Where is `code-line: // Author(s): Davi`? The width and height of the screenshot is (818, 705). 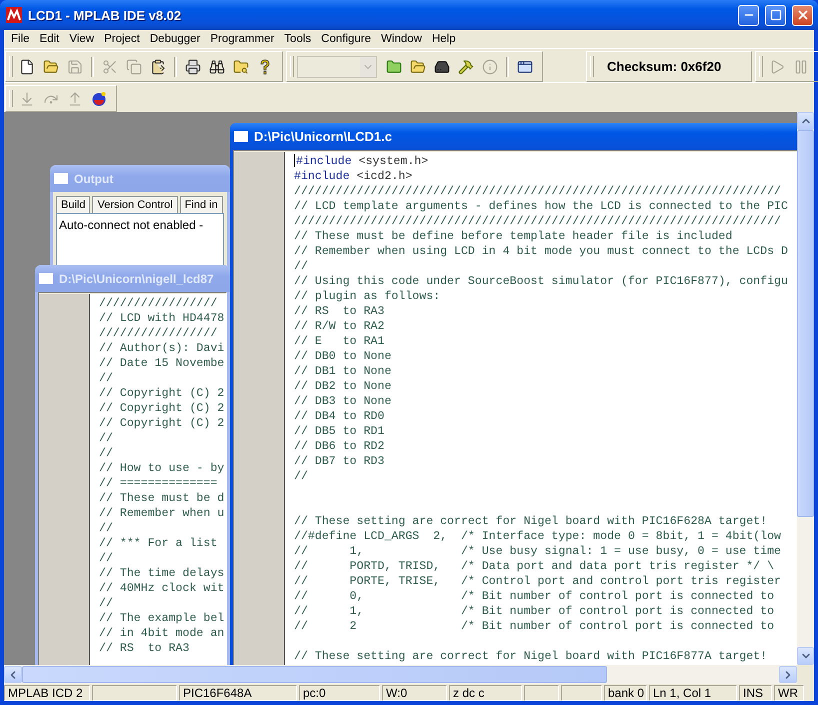
code-line: // Author(s): Davi is located at coordinates (161, 348).